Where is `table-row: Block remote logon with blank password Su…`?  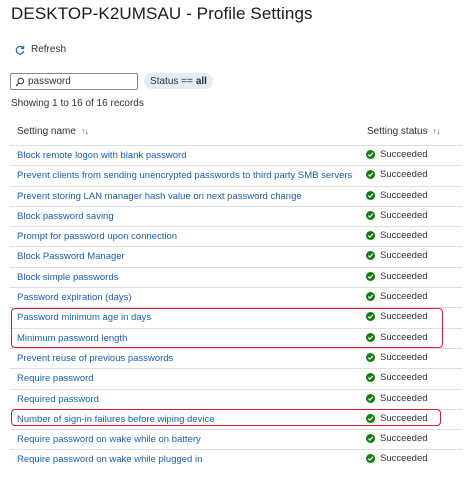
table-row: Block remote logon with blank password Su… is located at coordinates (236, 155).